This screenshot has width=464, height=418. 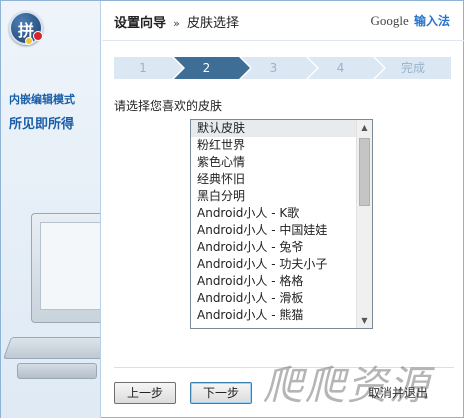 What do you see at coordinates (221, 393) in the screenshot?
I see `next-button: 下一步` at bounding box center [221, 393].